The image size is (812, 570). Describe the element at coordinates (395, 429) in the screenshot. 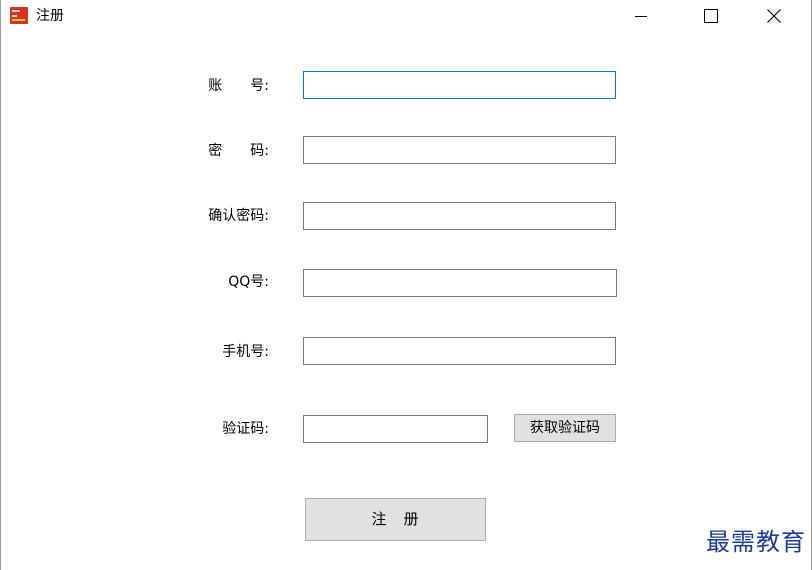

I see `verification-code-input` at that location.